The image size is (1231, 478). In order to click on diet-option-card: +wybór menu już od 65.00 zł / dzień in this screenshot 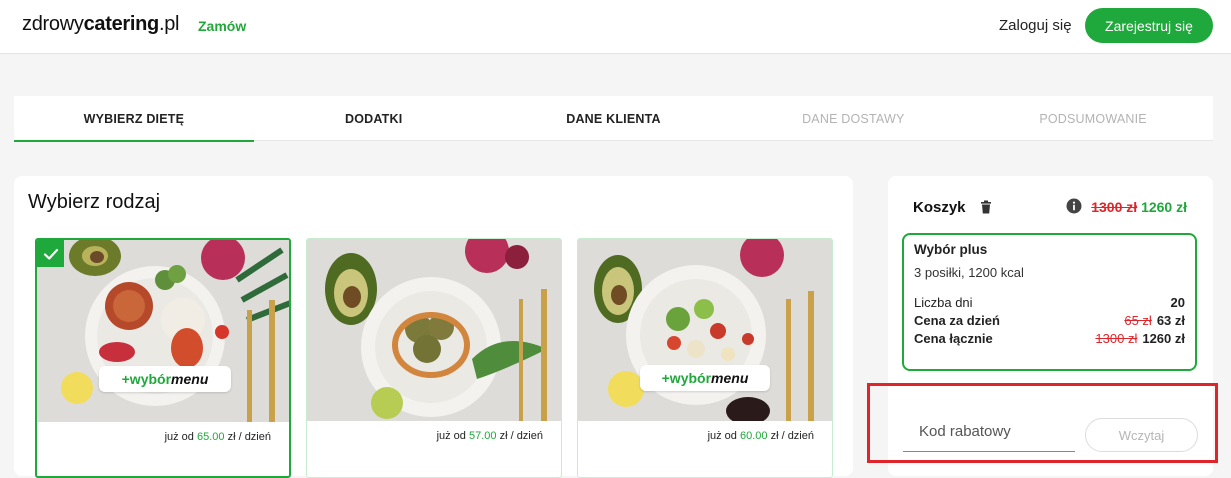, I will do `click(163, 358)`.